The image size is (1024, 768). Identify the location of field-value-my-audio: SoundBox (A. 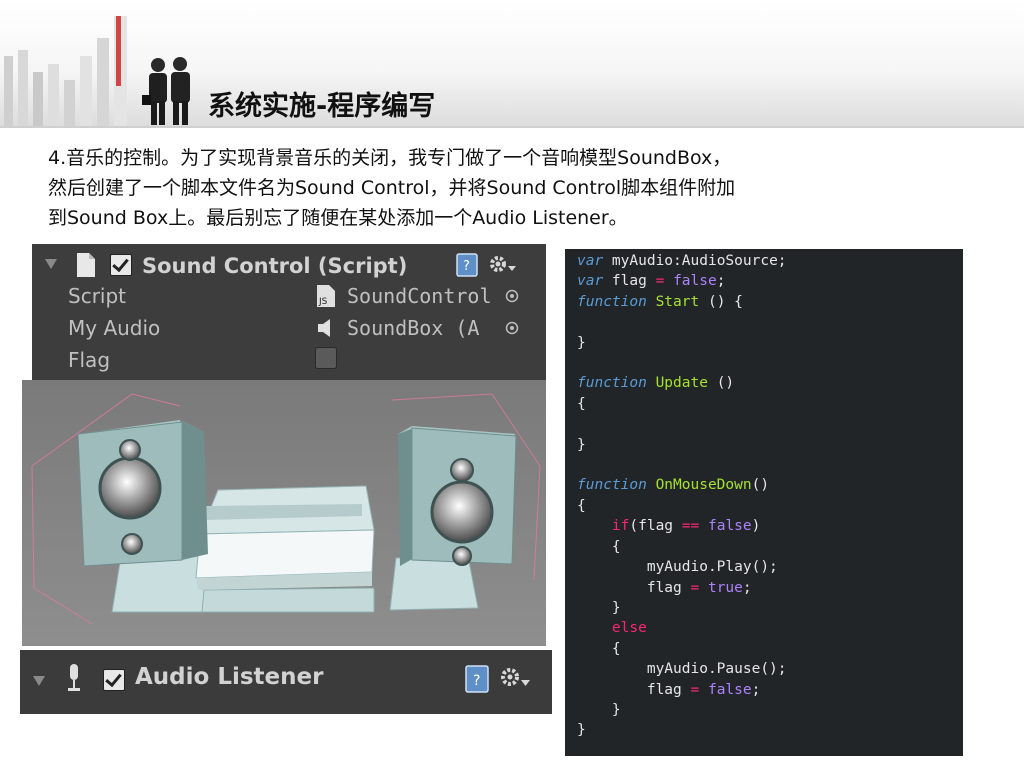
(413, 328).